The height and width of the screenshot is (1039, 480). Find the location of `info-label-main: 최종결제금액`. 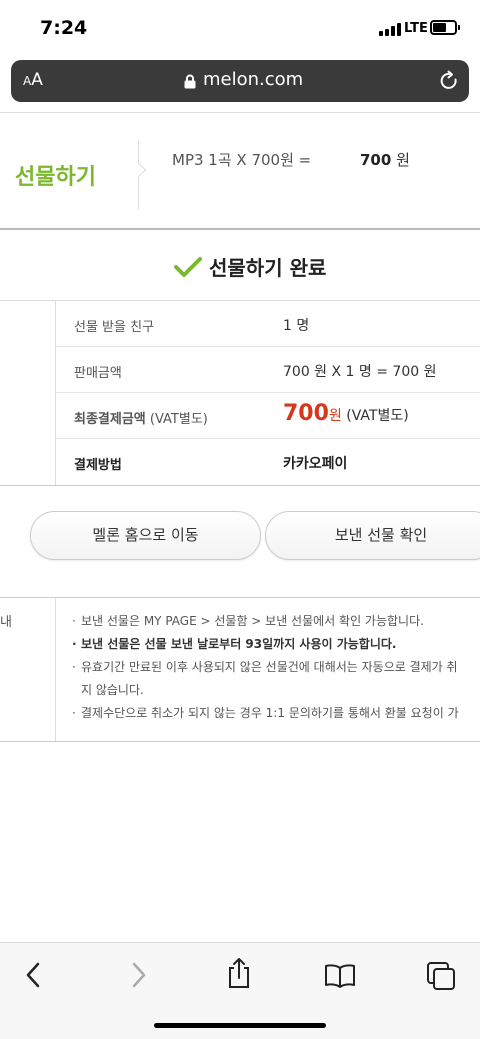

info-label-main: 최종결제금액 is located at coordinates (110, 419).